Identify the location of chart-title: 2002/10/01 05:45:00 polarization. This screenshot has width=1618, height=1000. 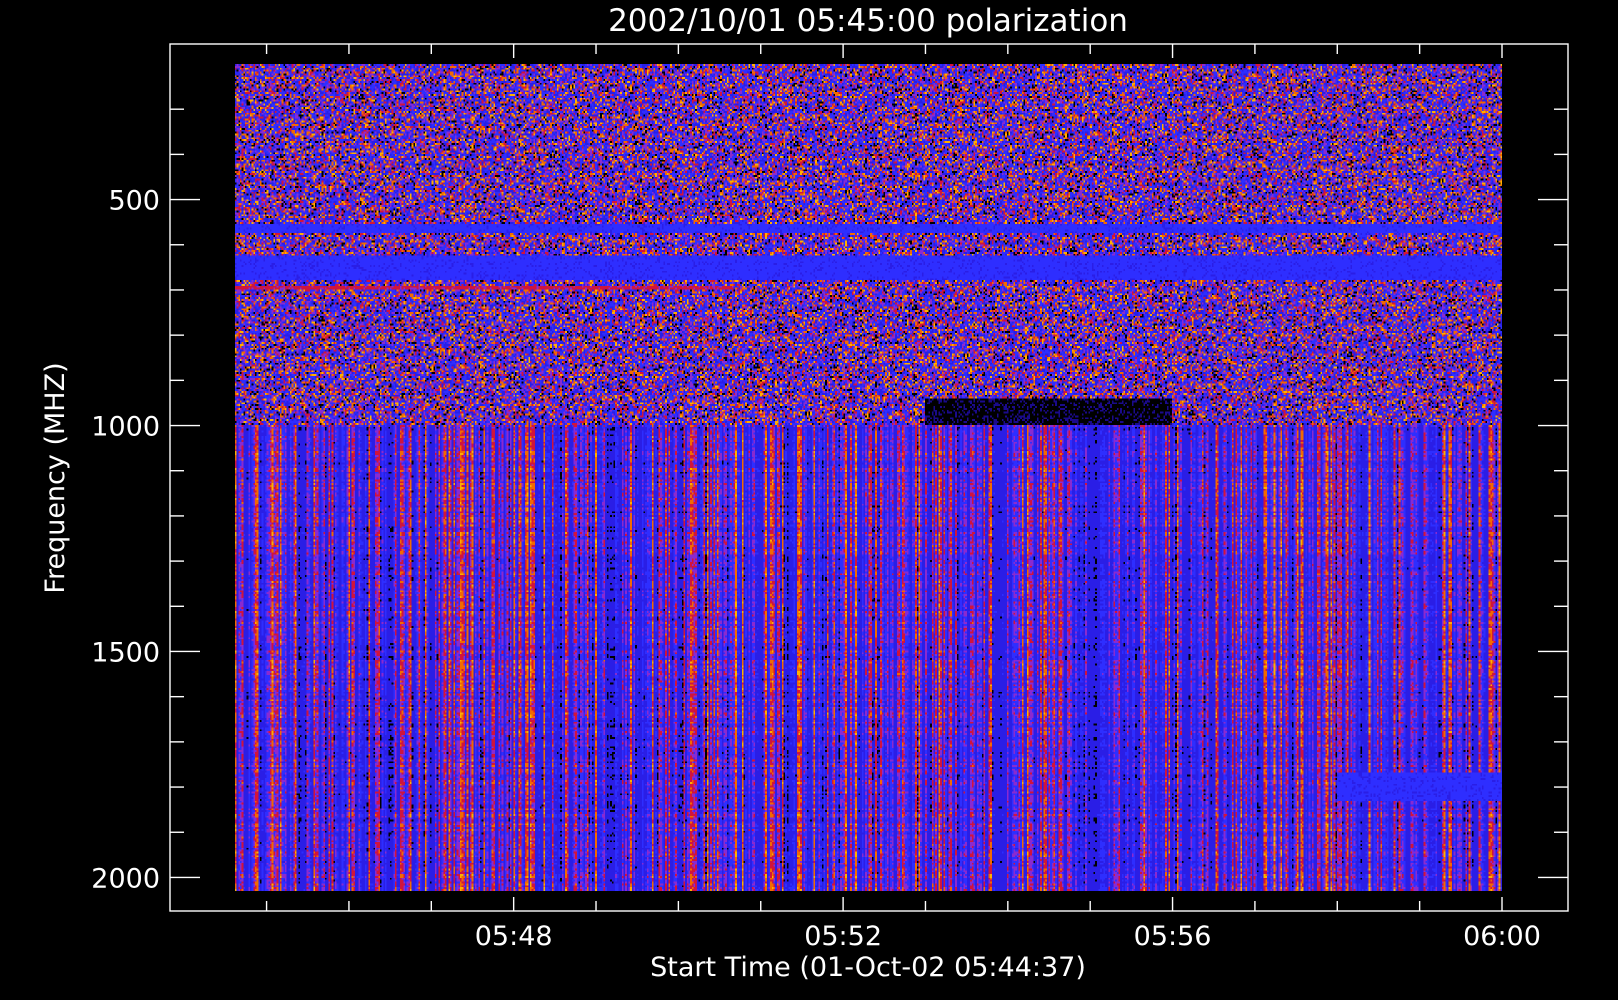
(868, 21).